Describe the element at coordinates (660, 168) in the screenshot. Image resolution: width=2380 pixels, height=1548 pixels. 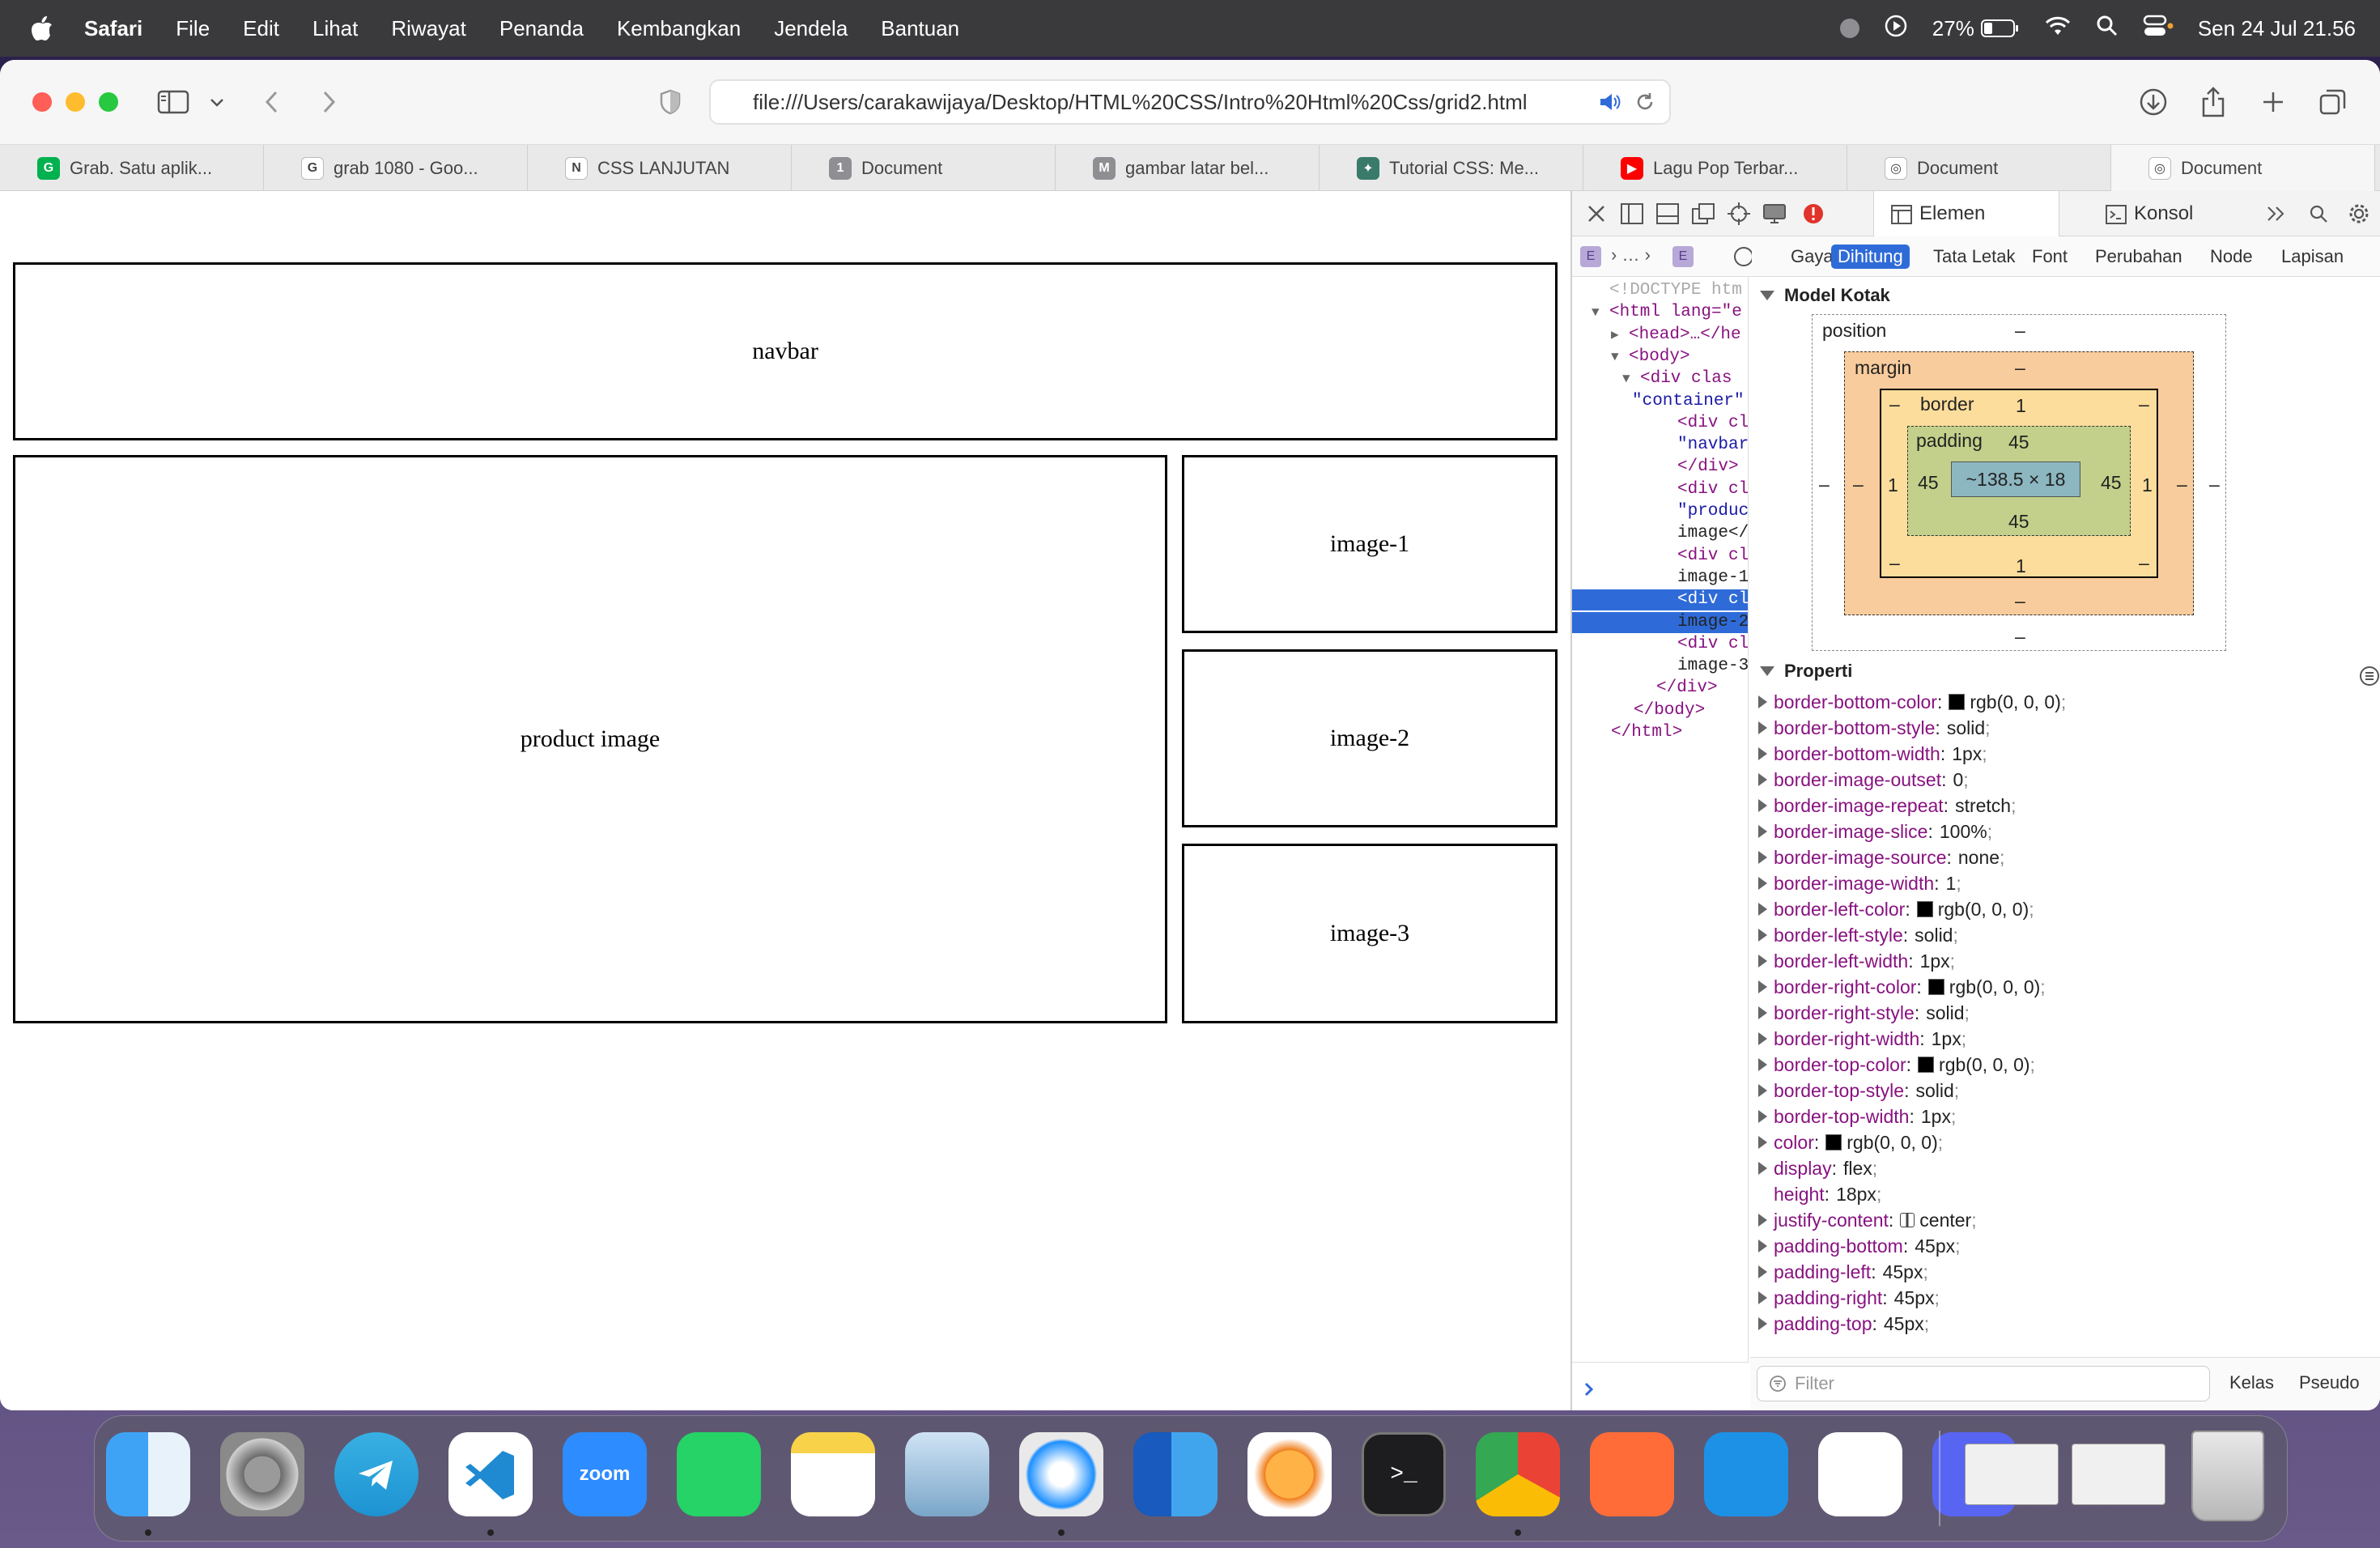
I see `browser-tab: N CSS LANJUTAN` at that location.